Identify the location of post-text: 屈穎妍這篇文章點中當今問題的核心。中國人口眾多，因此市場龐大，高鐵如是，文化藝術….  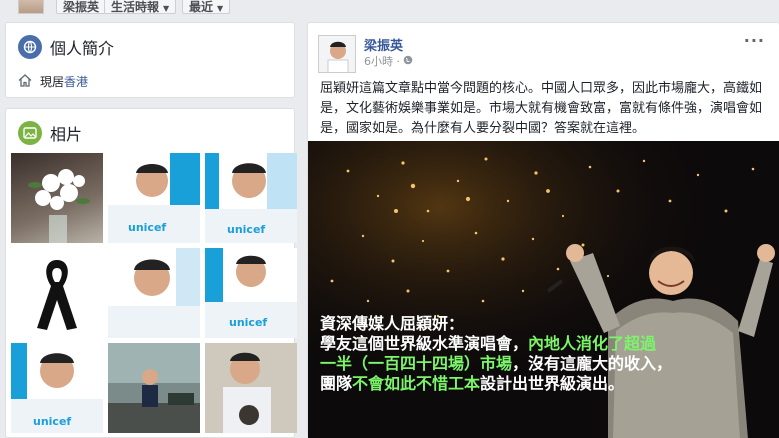
(541, 108).